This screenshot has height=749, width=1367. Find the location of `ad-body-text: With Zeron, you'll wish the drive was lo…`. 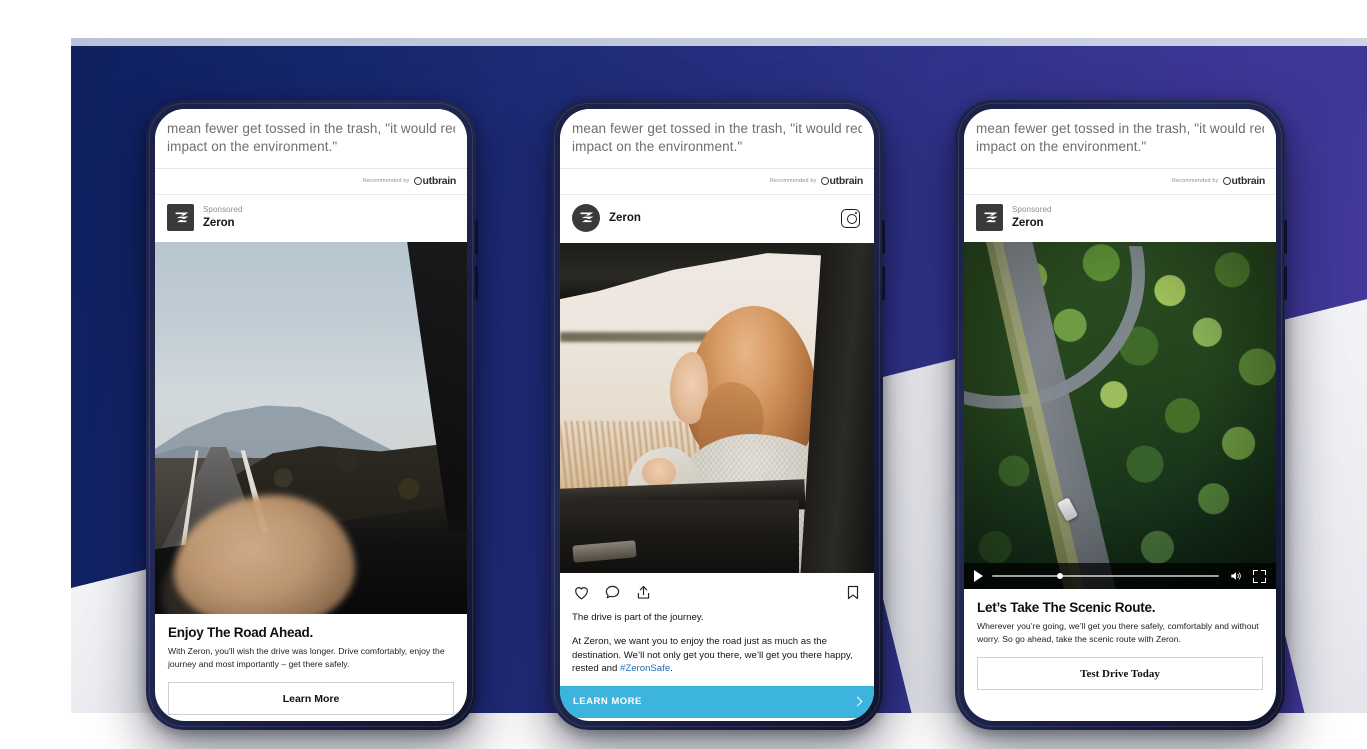

ad-body-text: With Zeron, you'll wish the drive was lo… is located at coordinates (306, 657).